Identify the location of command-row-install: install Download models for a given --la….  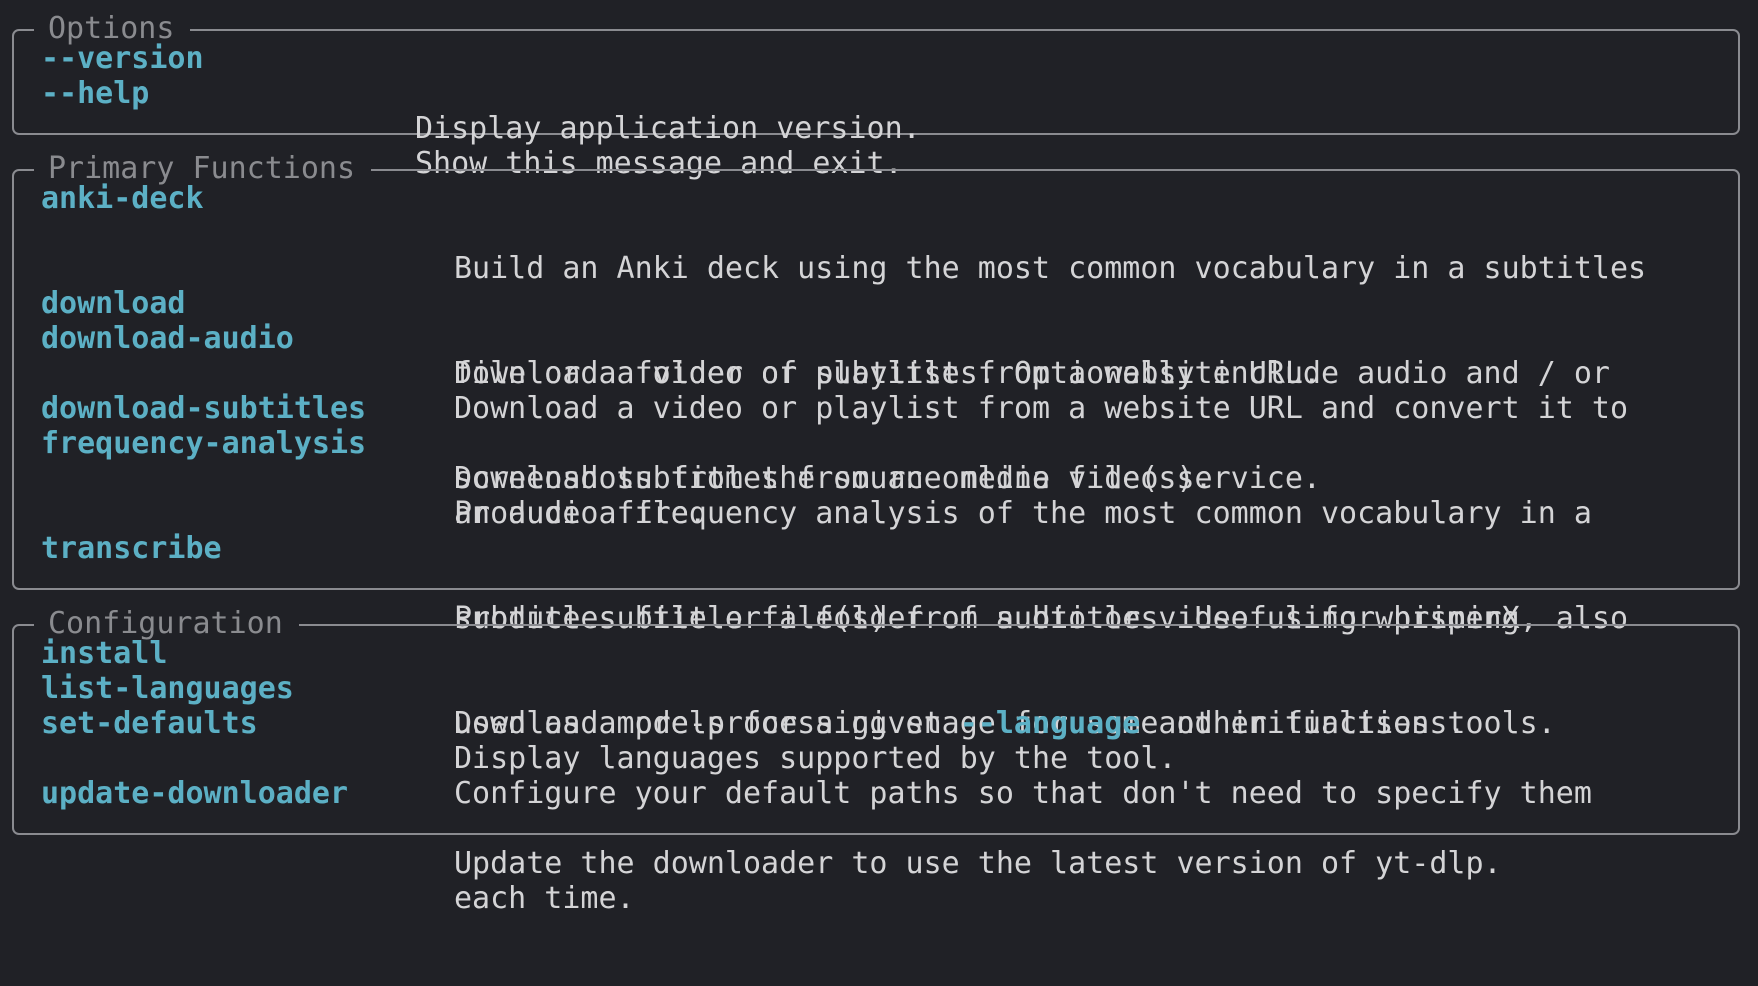
(884, 688).